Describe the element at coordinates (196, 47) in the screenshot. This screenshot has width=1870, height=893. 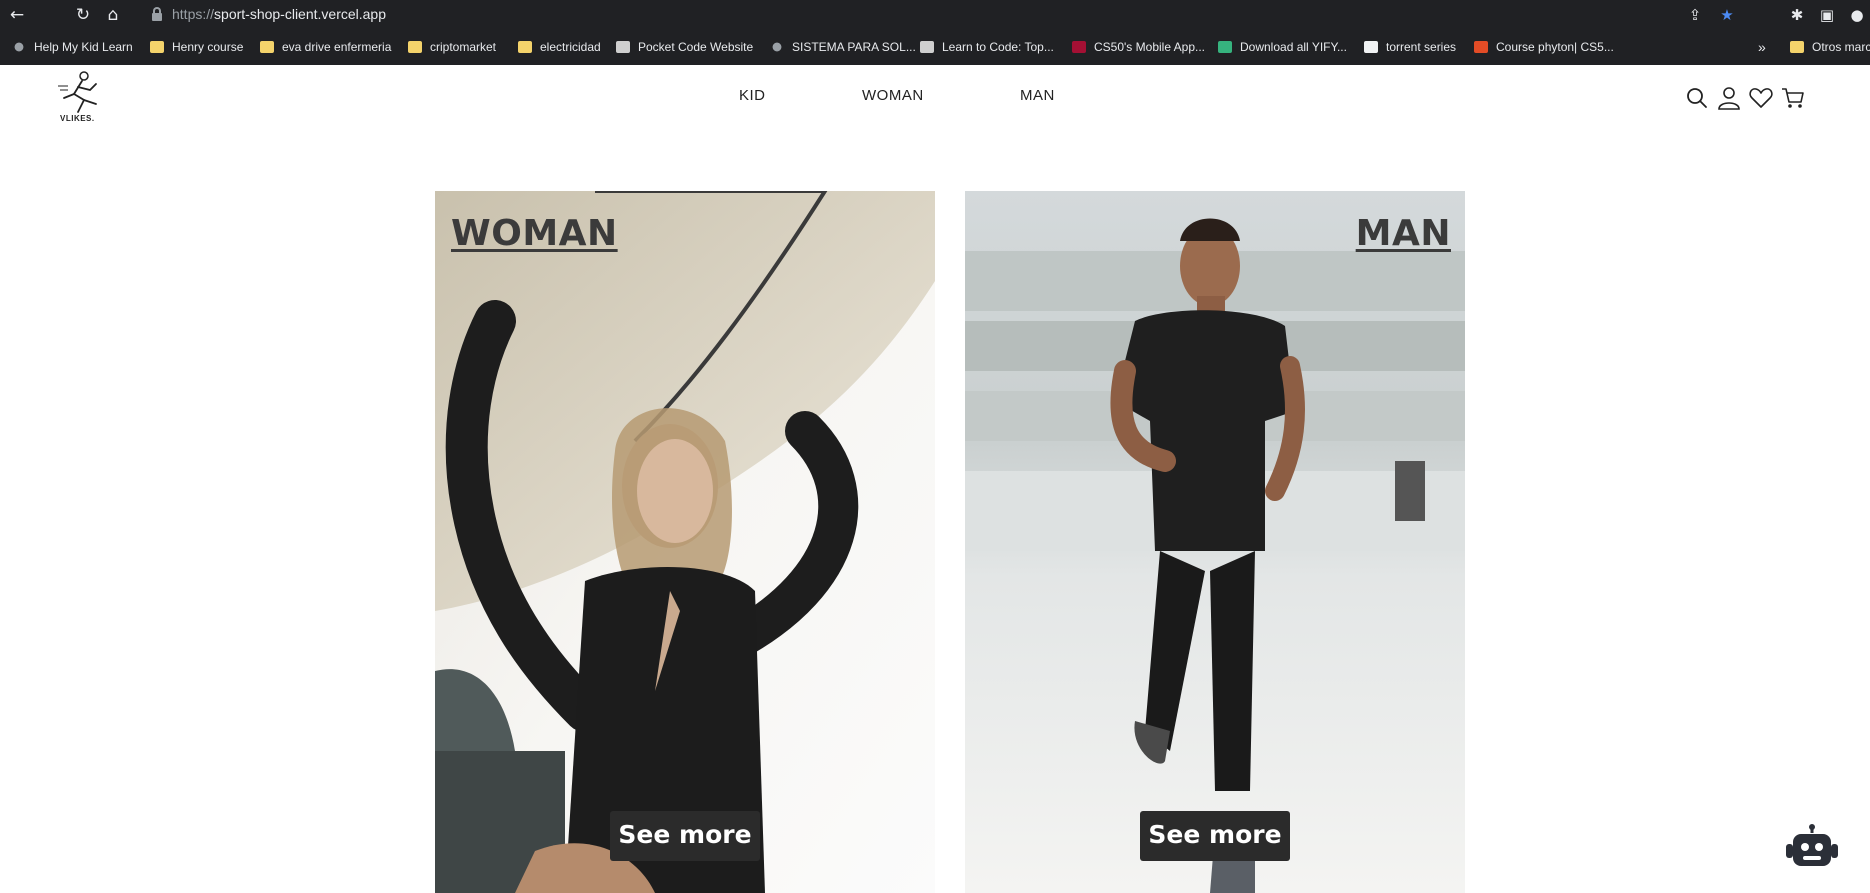
I see `bookmark-item: Henry course` at that location.